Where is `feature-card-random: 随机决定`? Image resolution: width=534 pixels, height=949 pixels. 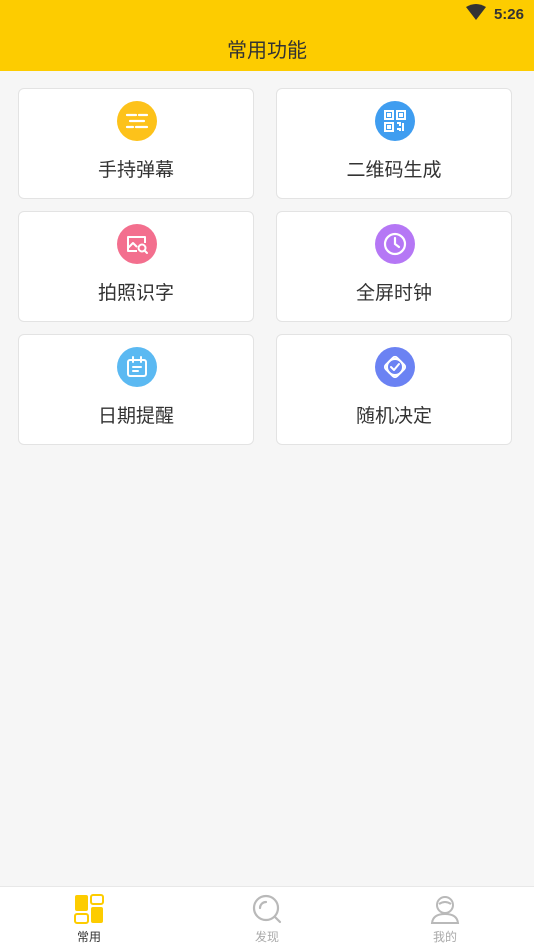
feature-card-random: 随机决定 is located at coordinates (394, 389).